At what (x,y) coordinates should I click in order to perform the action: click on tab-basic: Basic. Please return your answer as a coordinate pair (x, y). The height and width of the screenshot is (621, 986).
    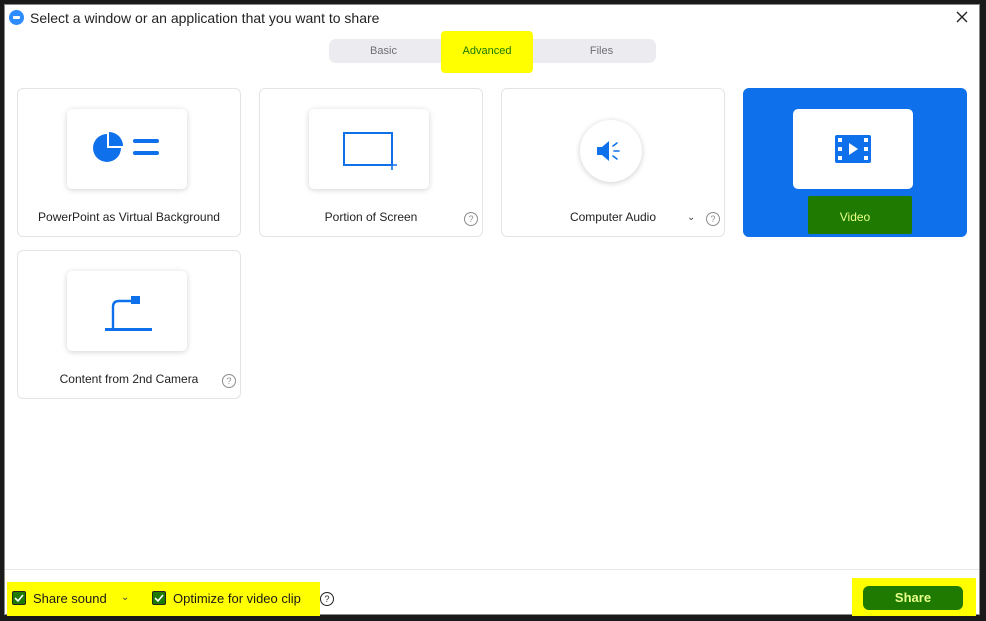
    Looking at the image, I should click on (383, 51).